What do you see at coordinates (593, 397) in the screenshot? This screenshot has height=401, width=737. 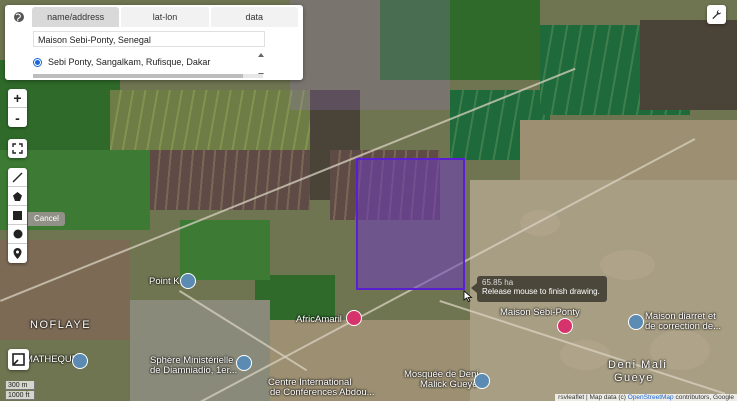 I see `attribution-prefix: rsvleaflet | Map data (c)` at bounding box center [593, 397].